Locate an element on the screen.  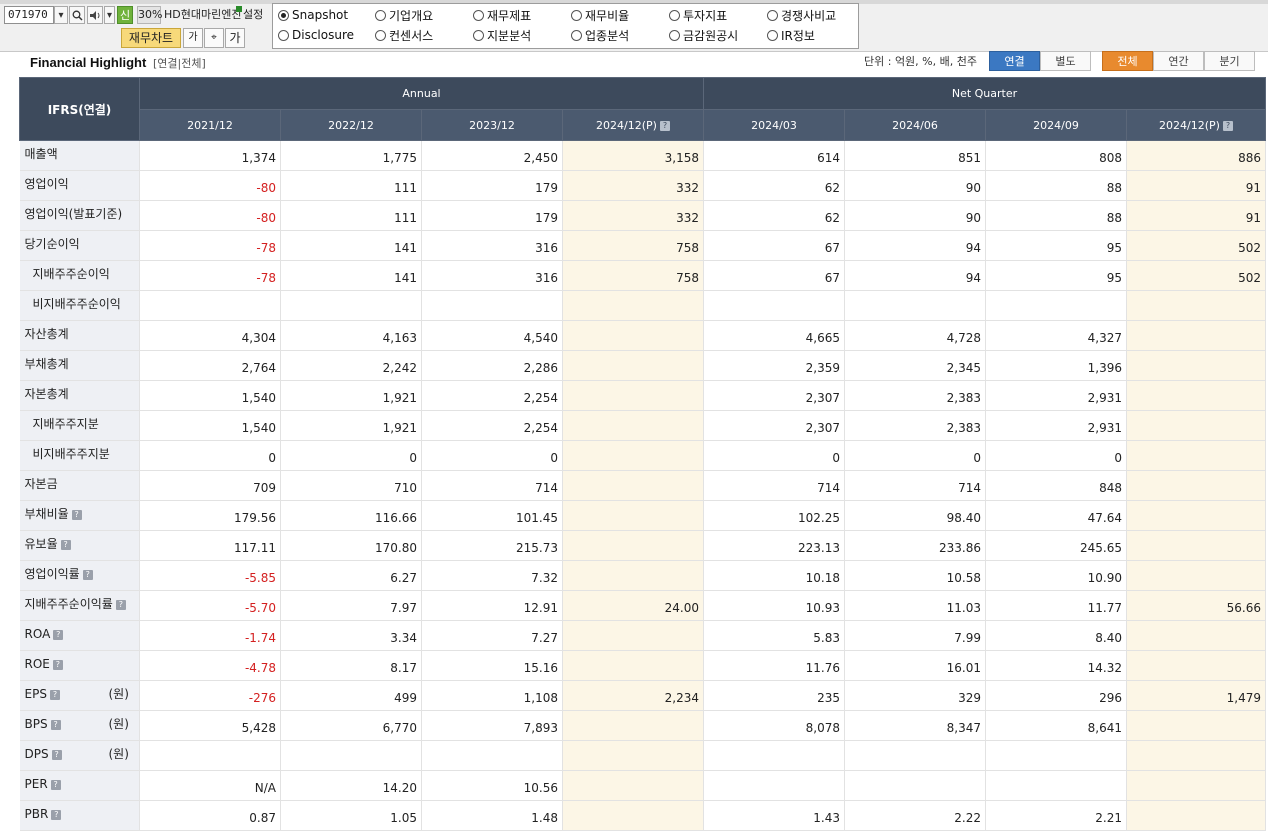
table-cell: -78 is located at coordinates (210, 275).